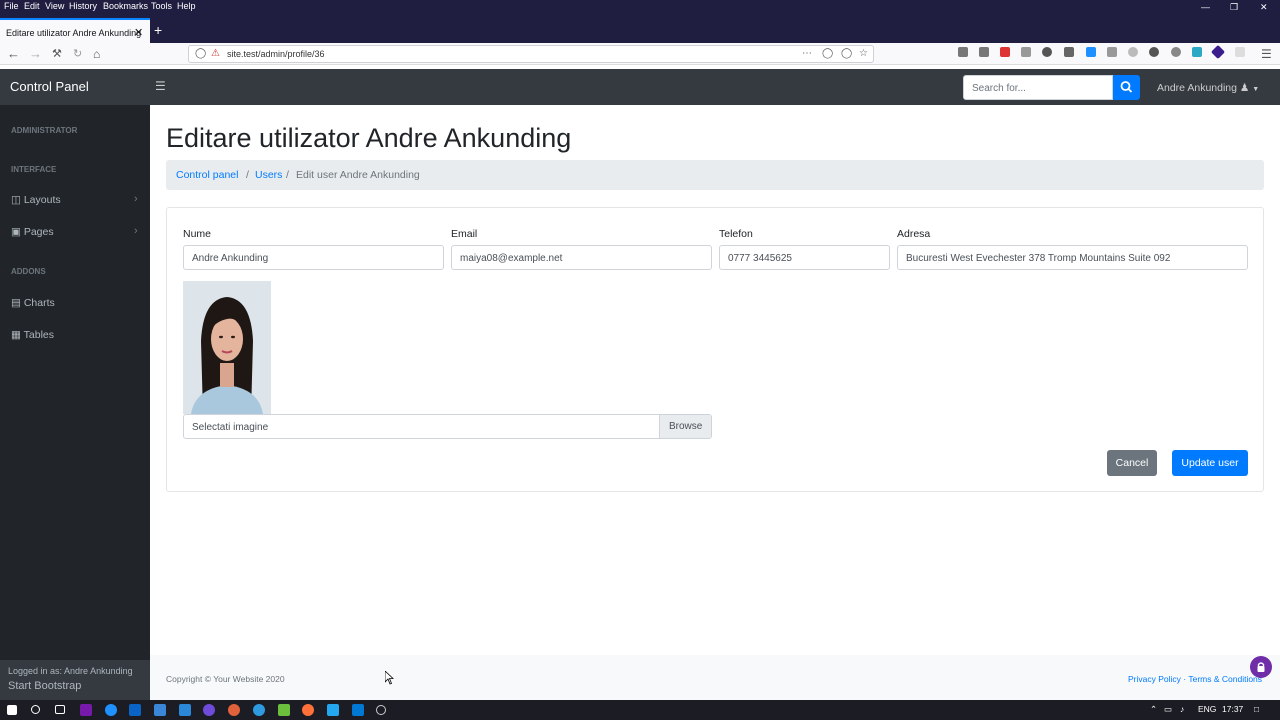 This screenshot has width=1280, height=720. I want to click on sidebar-item-label: Tables, so click(39, 335).